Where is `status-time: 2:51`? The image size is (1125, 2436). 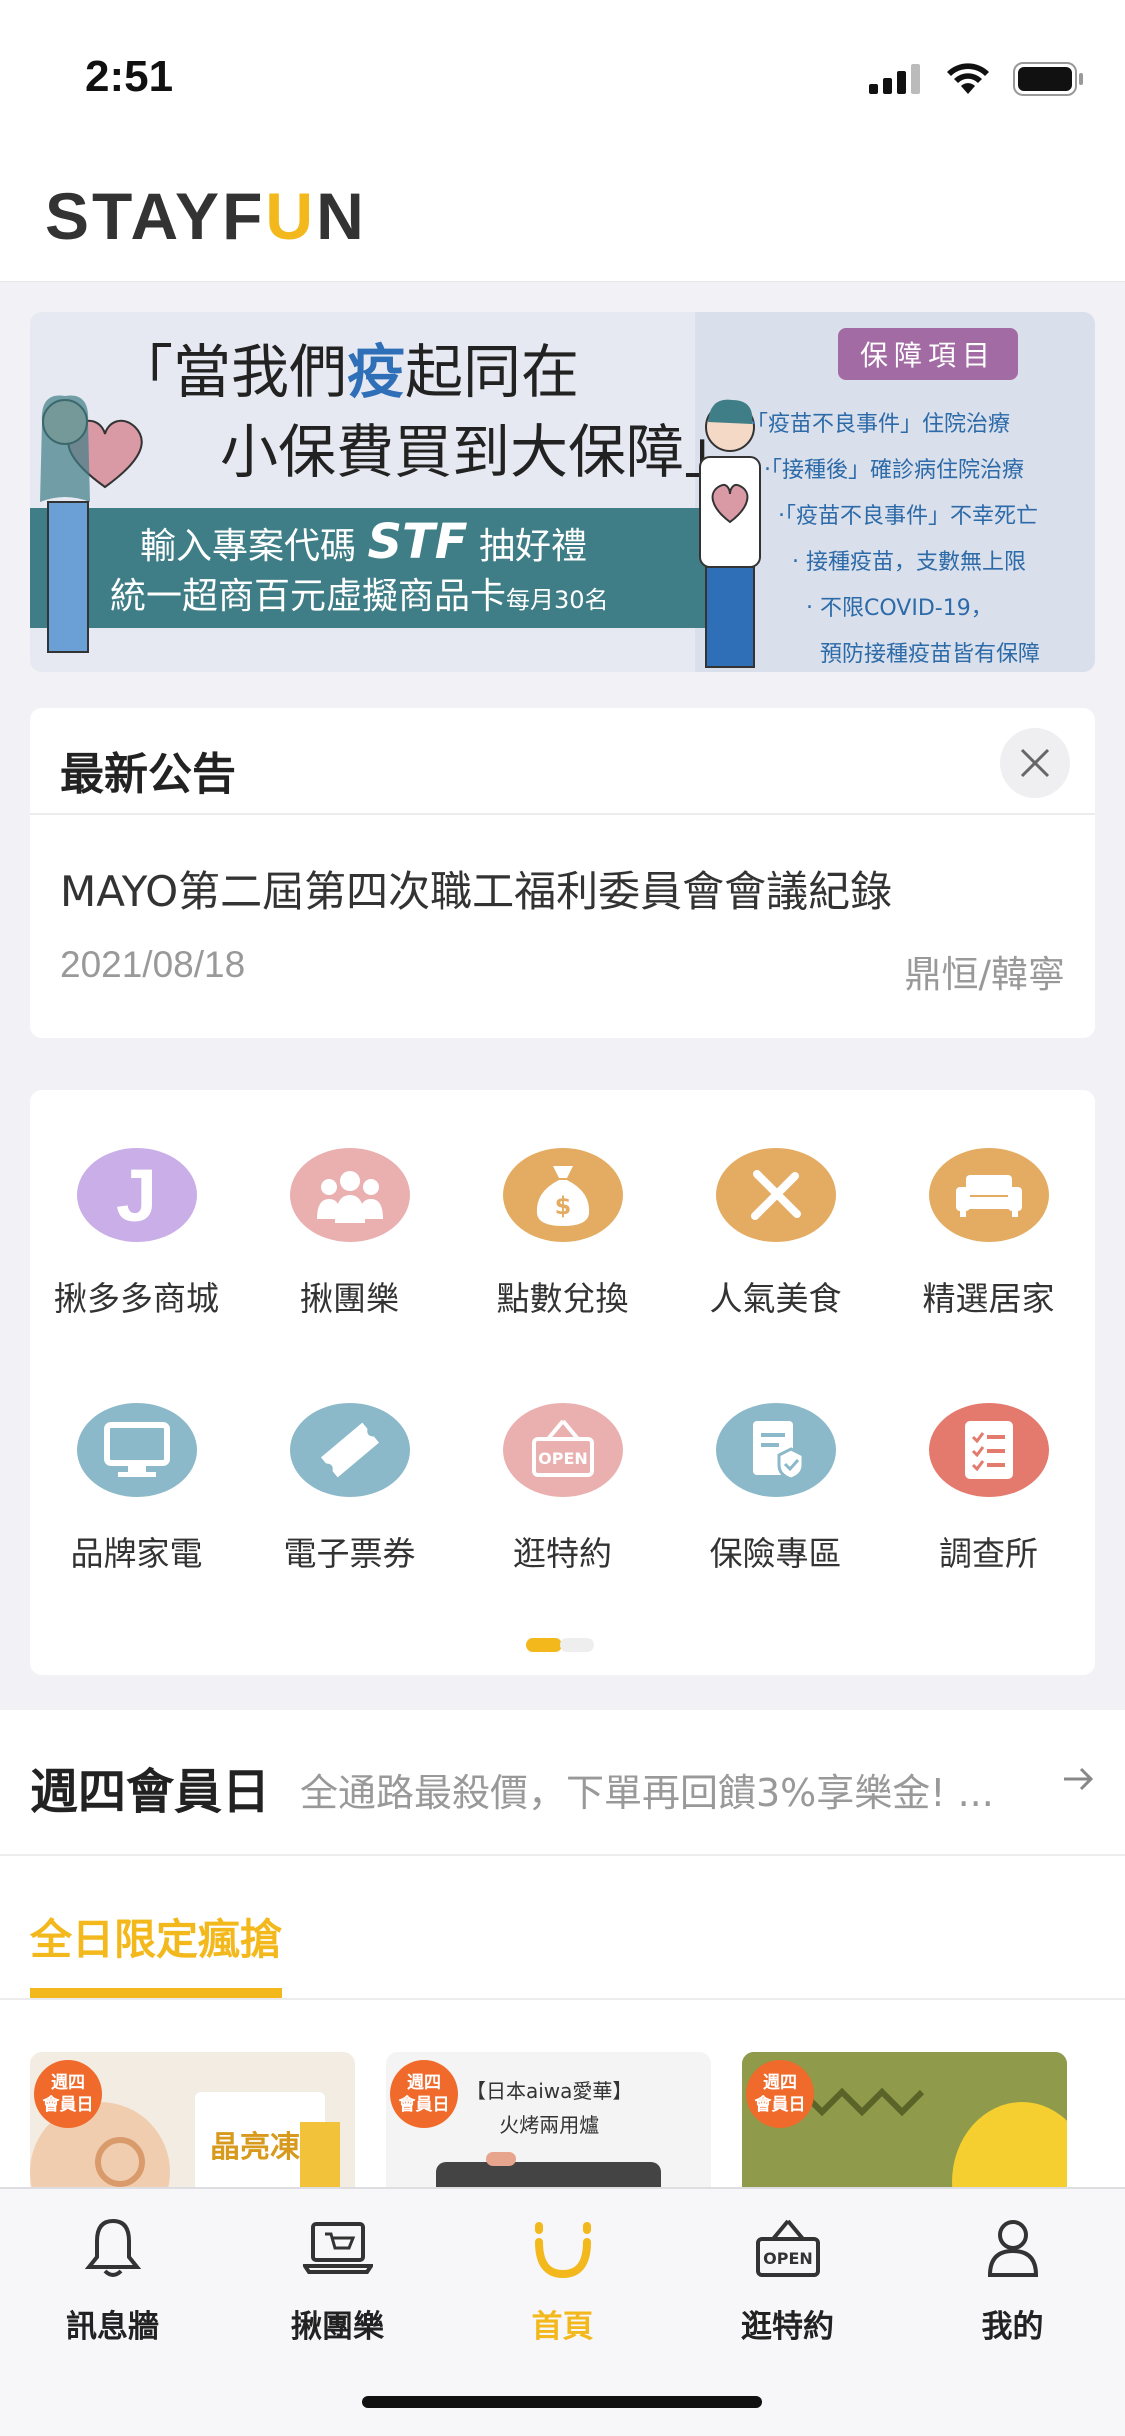 status-time: 2:51 is located at coordinates (129, 76).